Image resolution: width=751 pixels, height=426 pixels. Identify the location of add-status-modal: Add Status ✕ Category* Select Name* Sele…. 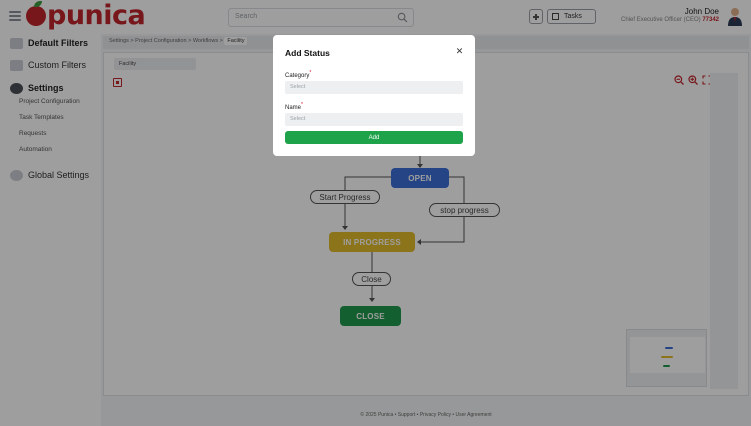
(374, 95).